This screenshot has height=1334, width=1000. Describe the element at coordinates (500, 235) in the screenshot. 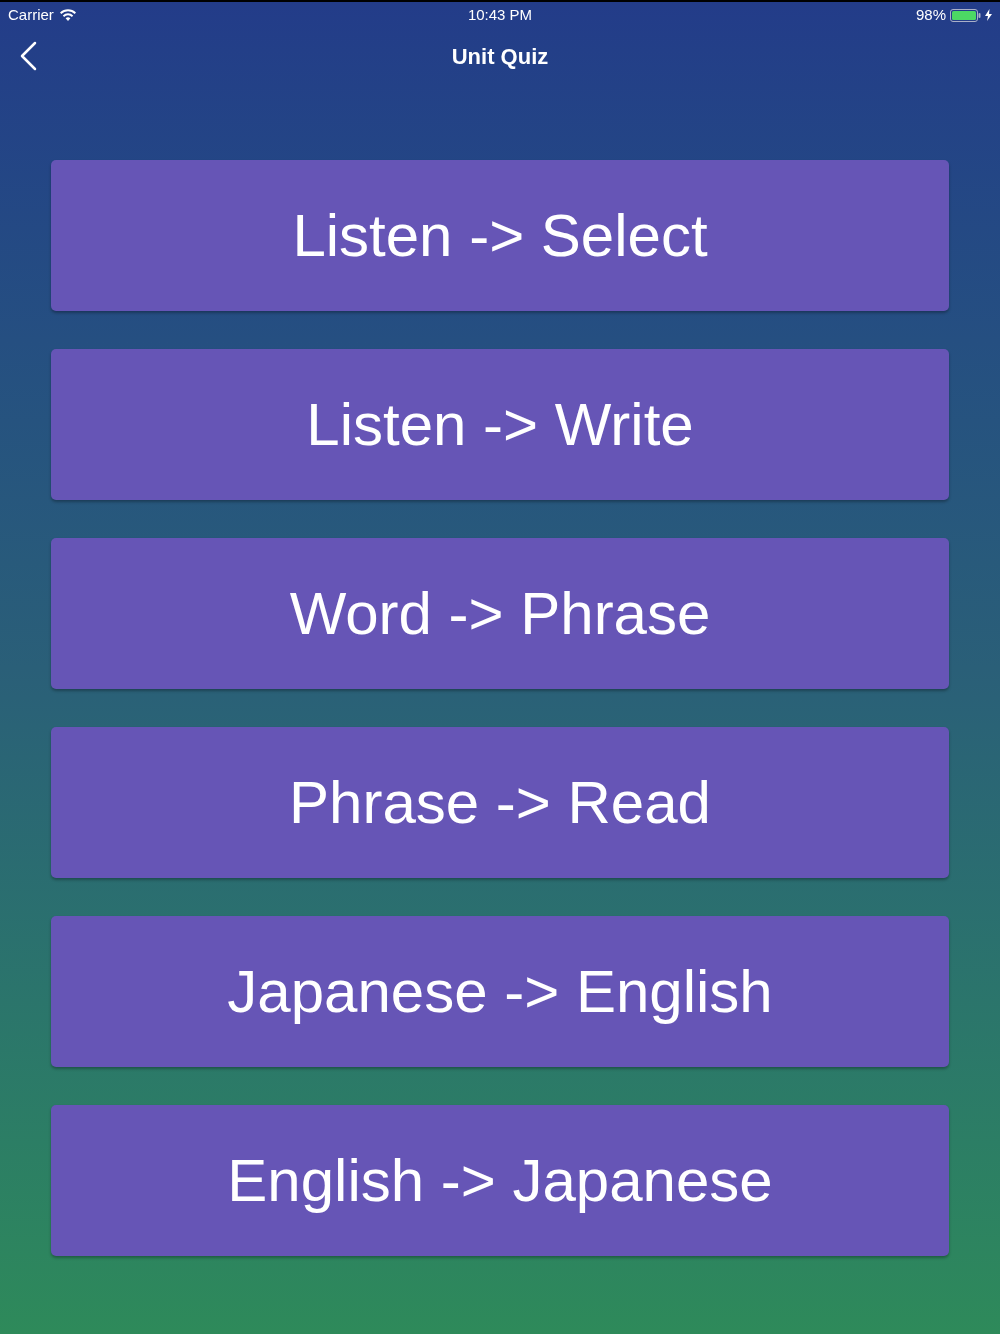

I see `quiz-option-button: Listen -> Select` at that location.